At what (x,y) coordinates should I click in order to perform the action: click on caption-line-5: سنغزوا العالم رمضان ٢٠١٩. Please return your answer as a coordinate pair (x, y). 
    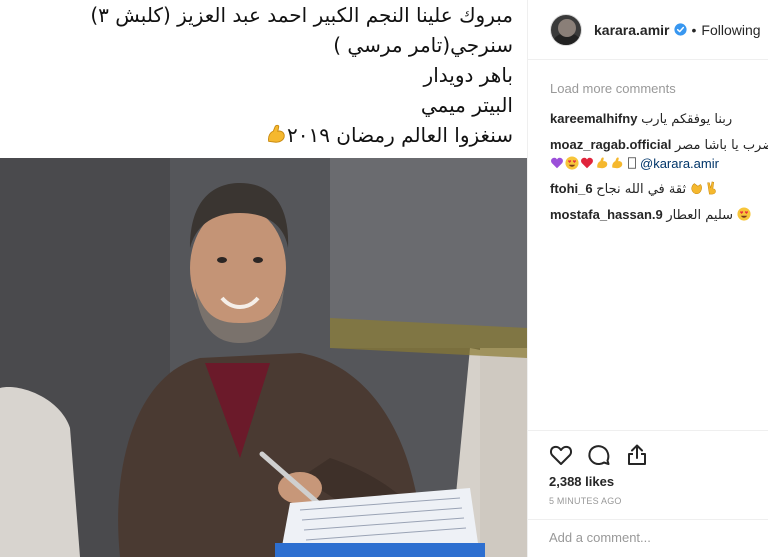
    Looking at the image, I should click on (256, 135).